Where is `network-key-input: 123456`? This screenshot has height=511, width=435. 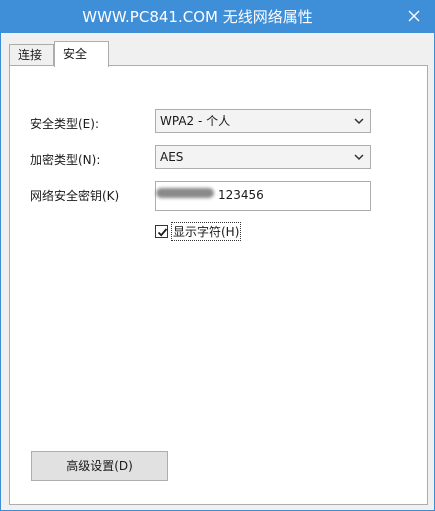
network-key-input: 123456 is located at coordinates (263, 196).